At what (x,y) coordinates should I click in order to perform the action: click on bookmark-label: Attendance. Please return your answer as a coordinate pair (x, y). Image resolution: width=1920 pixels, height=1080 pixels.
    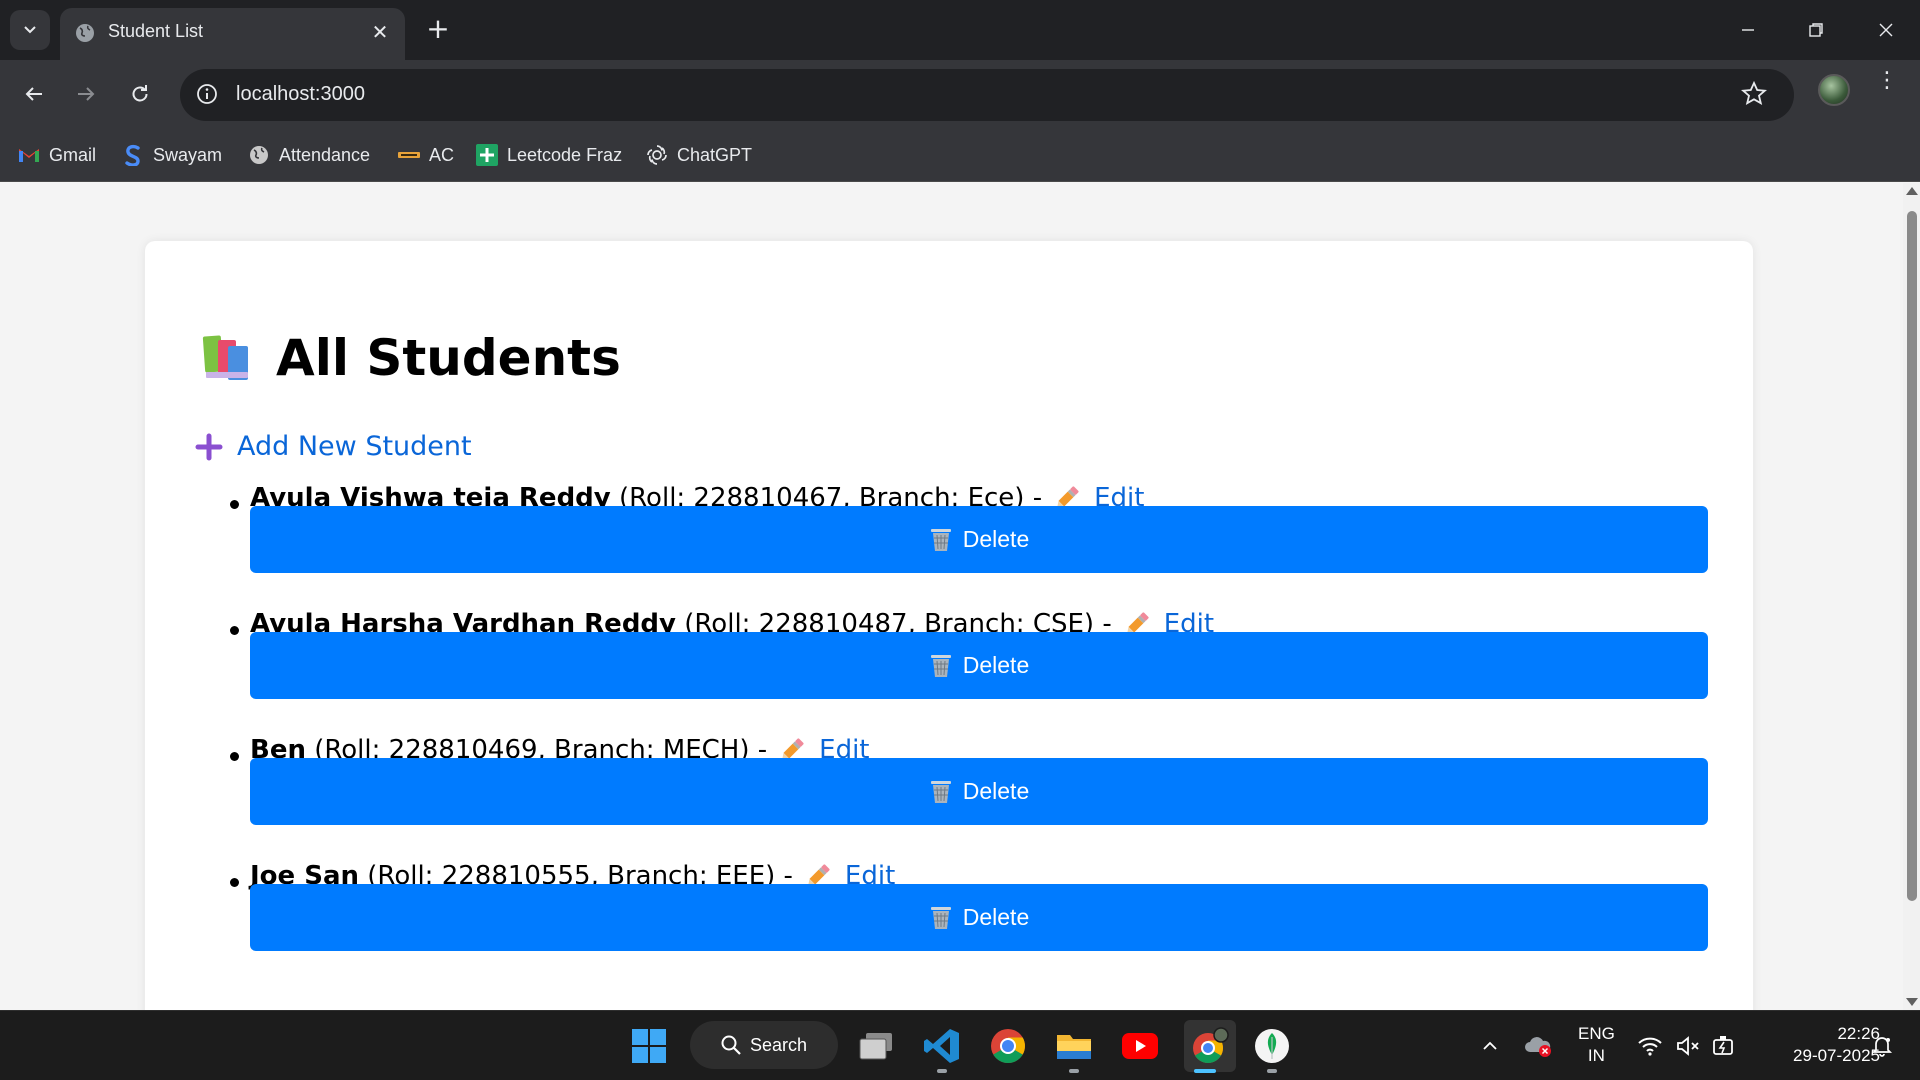
    Looking at the image, I should click on (325, 154).